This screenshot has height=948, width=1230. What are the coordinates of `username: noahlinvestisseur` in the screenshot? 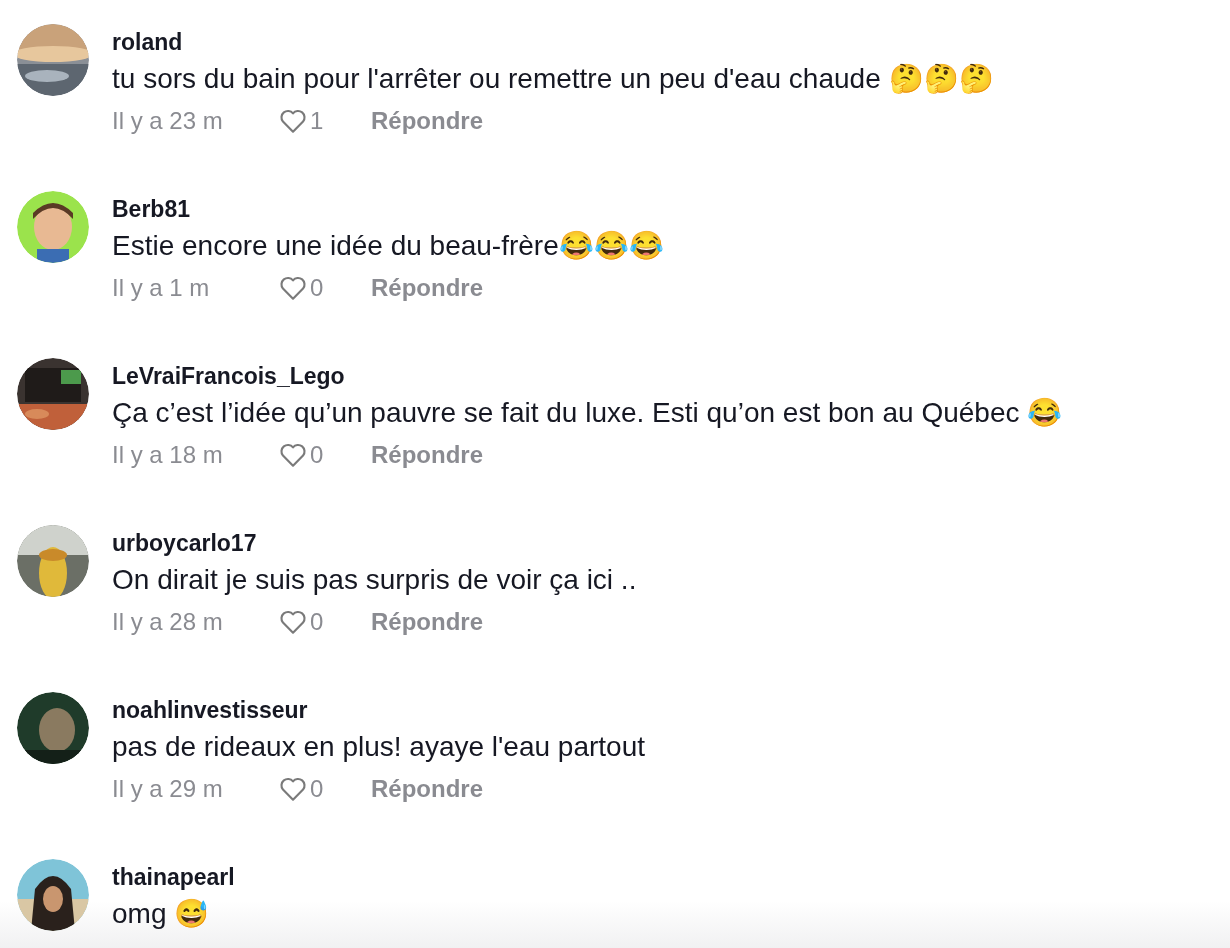 It's located at (379, 710).